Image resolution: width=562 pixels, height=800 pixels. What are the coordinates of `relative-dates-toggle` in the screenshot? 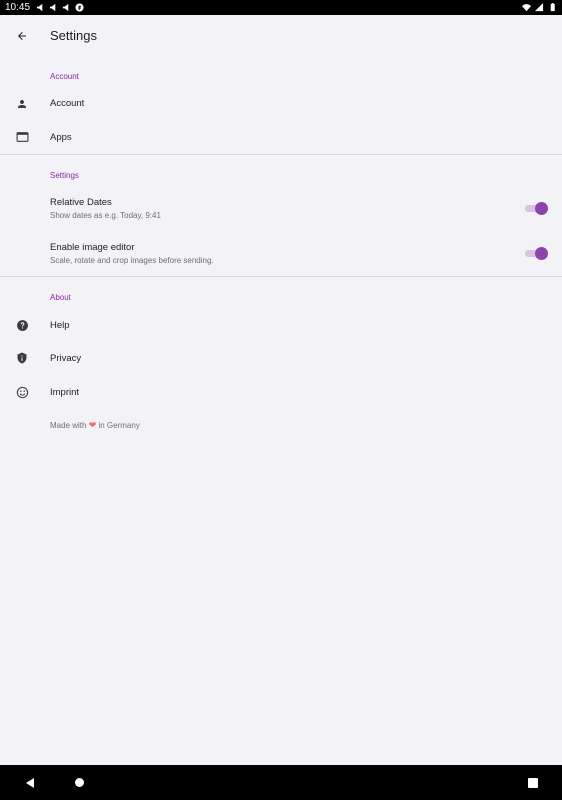 It's located at (536, 208).